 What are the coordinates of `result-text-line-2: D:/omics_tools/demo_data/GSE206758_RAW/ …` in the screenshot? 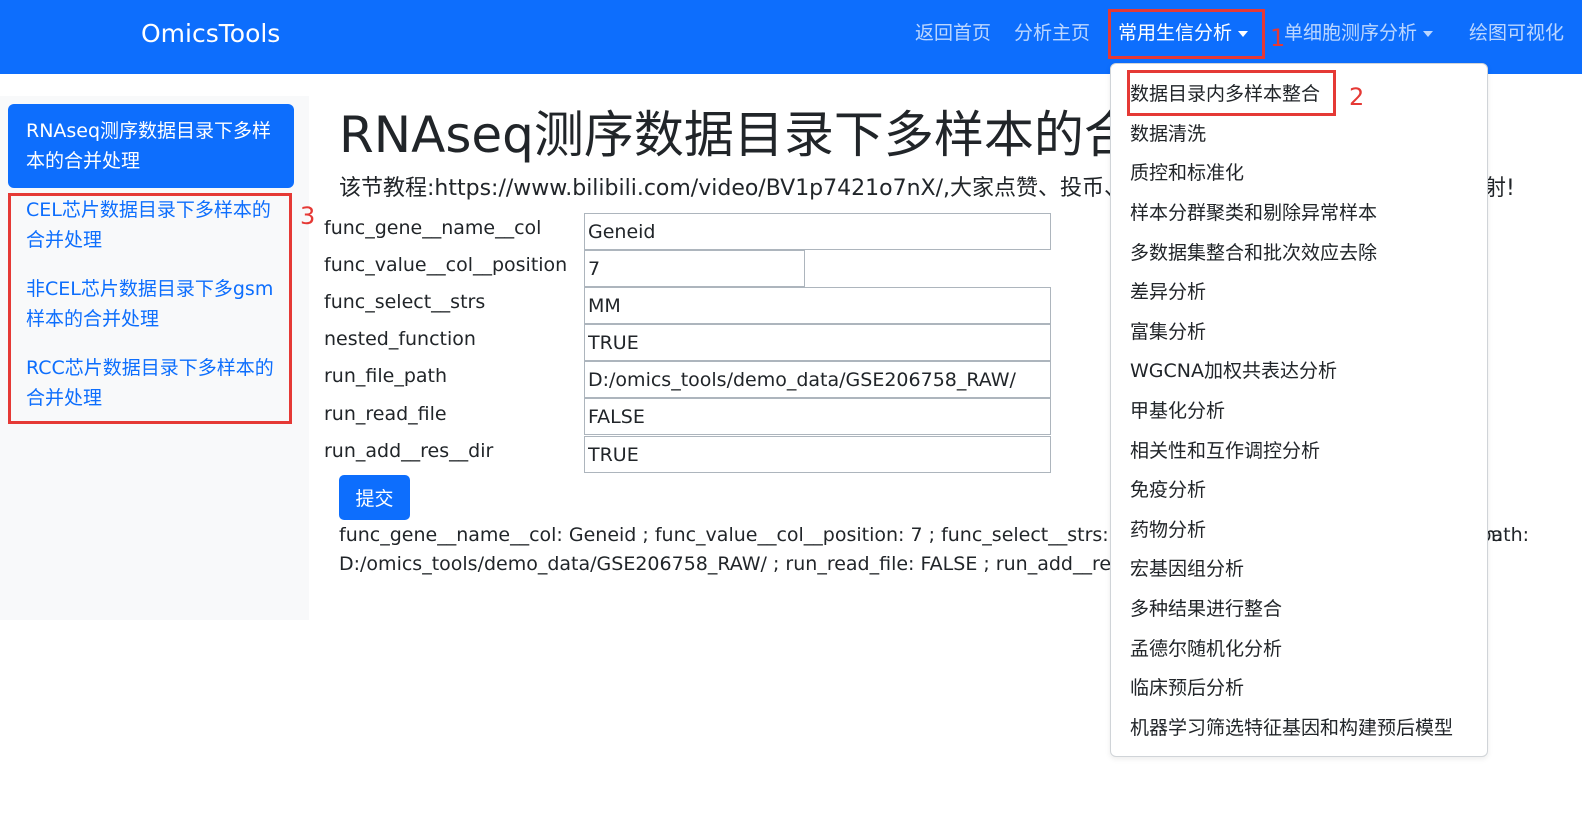 It's located at (783, 564).